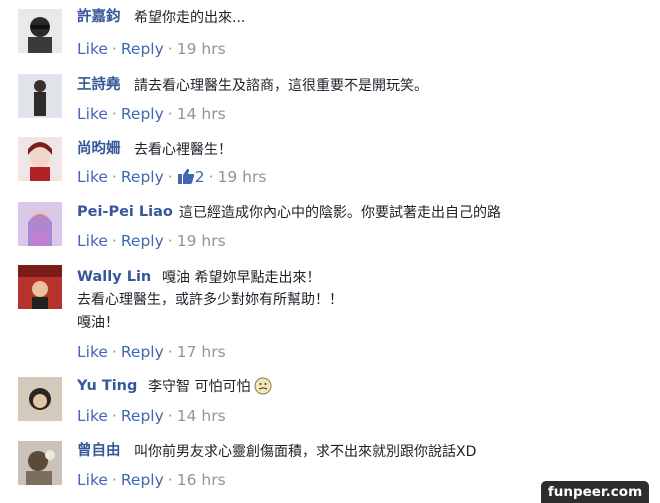 The image size is (660, 503). I want to click on like-count: 2, so click(200, 177).